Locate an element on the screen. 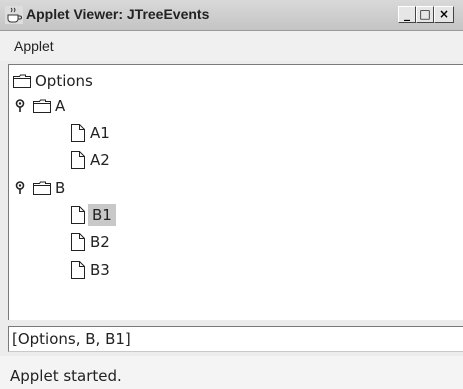  applet-status-bar: Applet started. is located at coordinates (231, 372).